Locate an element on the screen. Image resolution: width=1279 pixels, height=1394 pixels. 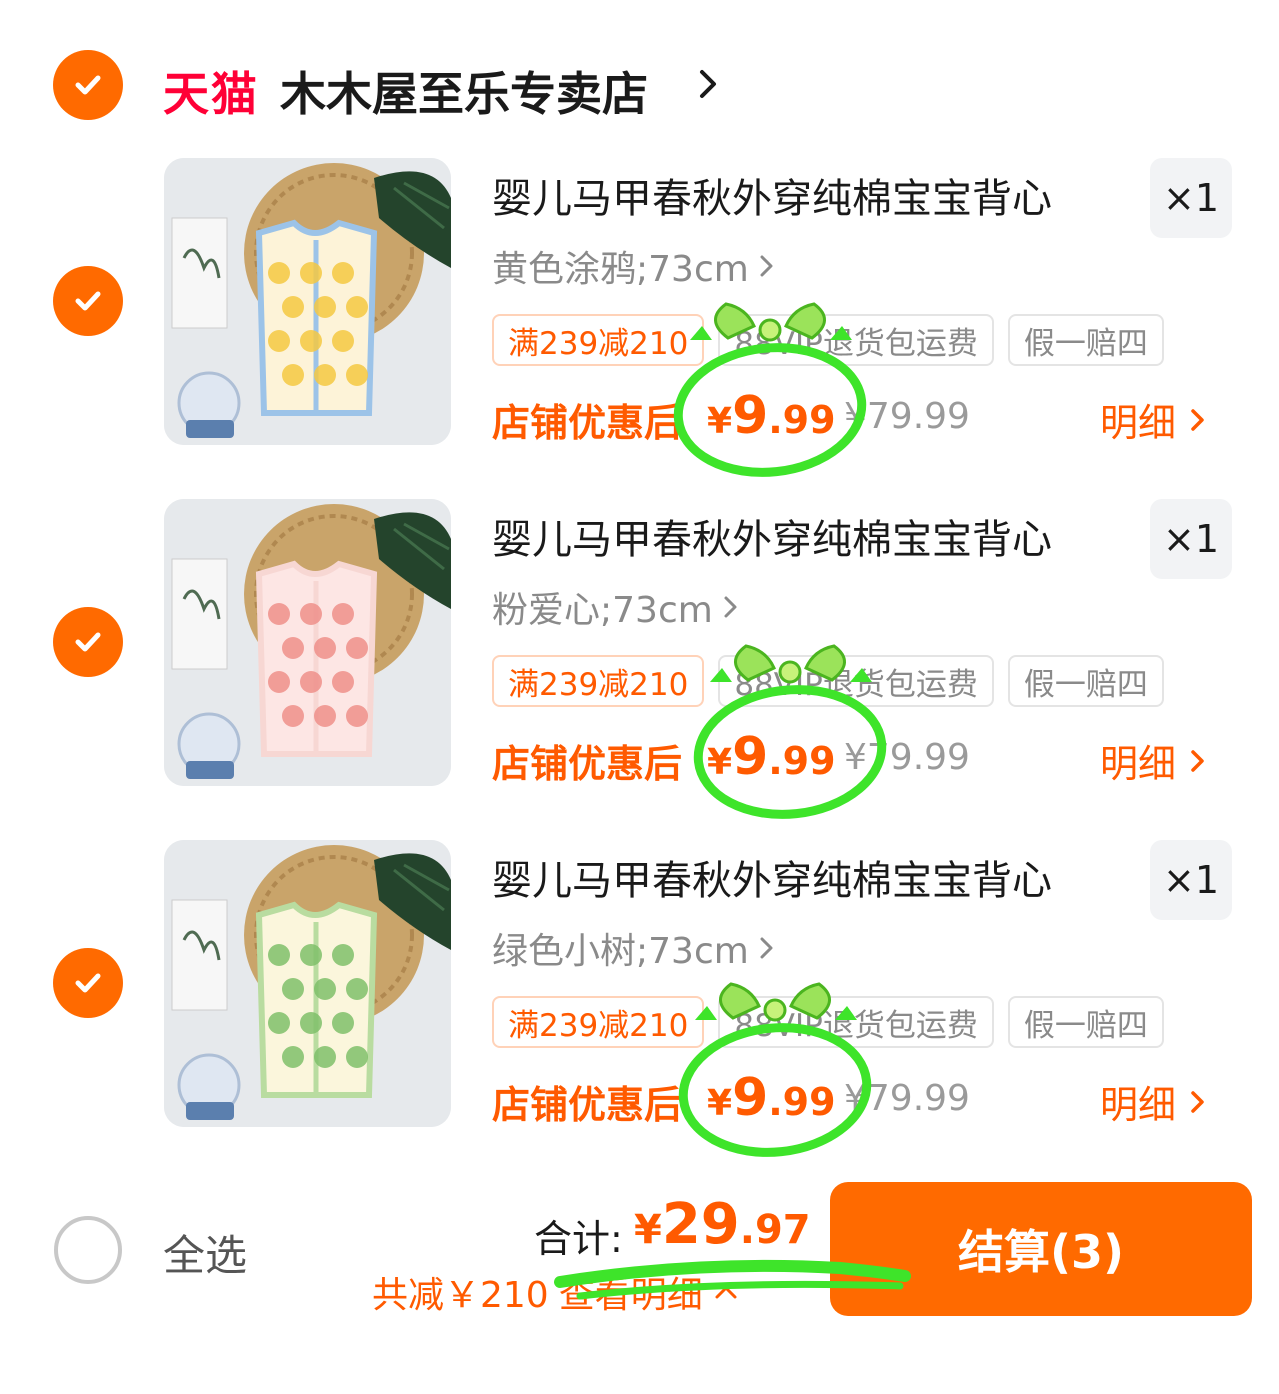
sku-selector: 粉爱心;73cm is located at coordinates (616, 607).